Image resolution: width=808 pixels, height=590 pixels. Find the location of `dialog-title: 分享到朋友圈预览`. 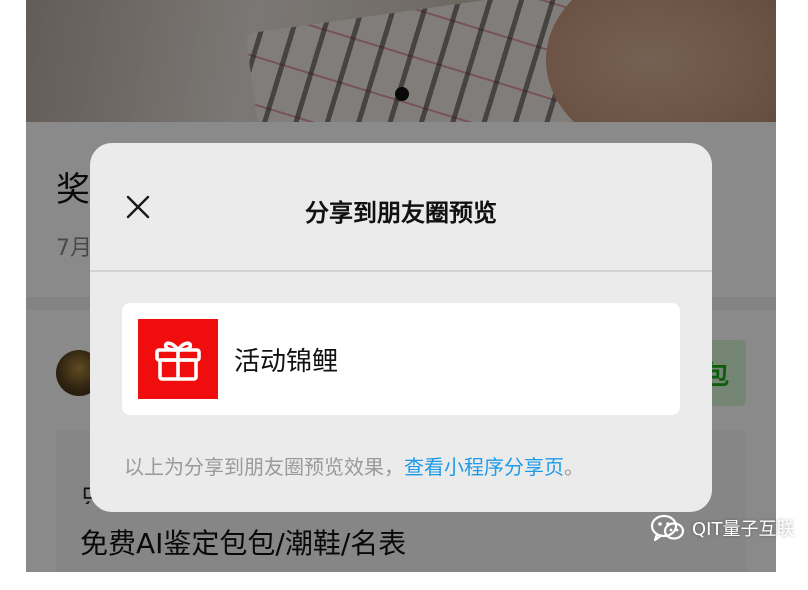

dialog-title: 分享到朋友圈预览 is located at coordinates (401, 213).